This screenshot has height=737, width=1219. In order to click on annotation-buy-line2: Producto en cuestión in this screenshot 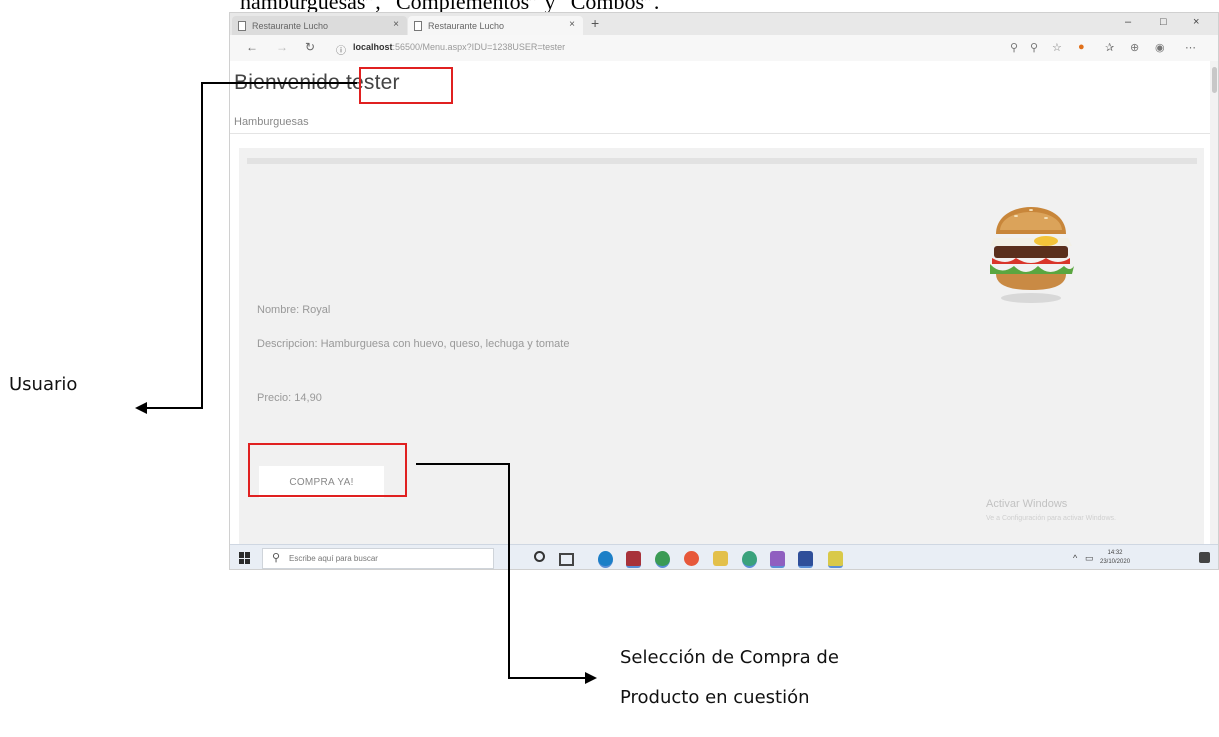, I will do `click(715, 697)`.